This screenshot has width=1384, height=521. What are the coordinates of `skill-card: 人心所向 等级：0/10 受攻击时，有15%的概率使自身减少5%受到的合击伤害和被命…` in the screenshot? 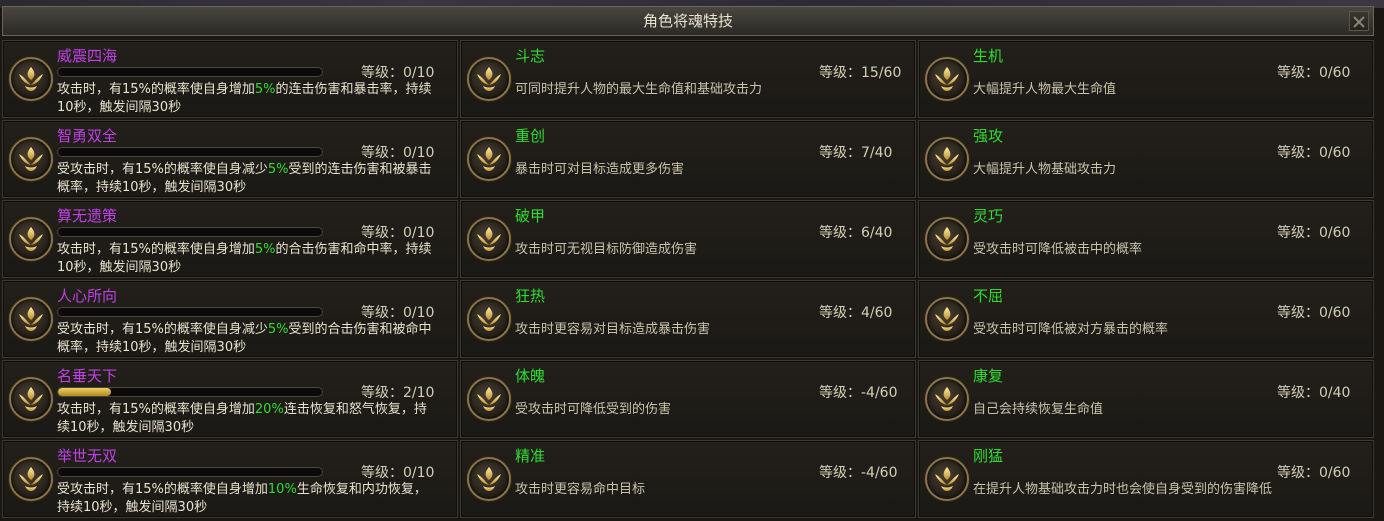 It's located at (230, 319).